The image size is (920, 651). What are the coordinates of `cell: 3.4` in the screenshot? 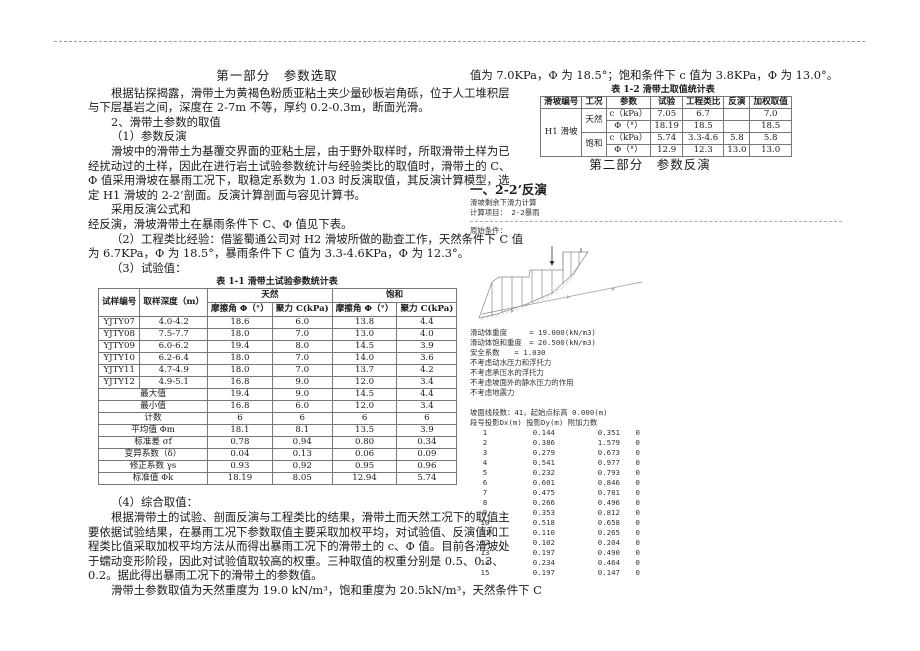 It's located at (427, 407).